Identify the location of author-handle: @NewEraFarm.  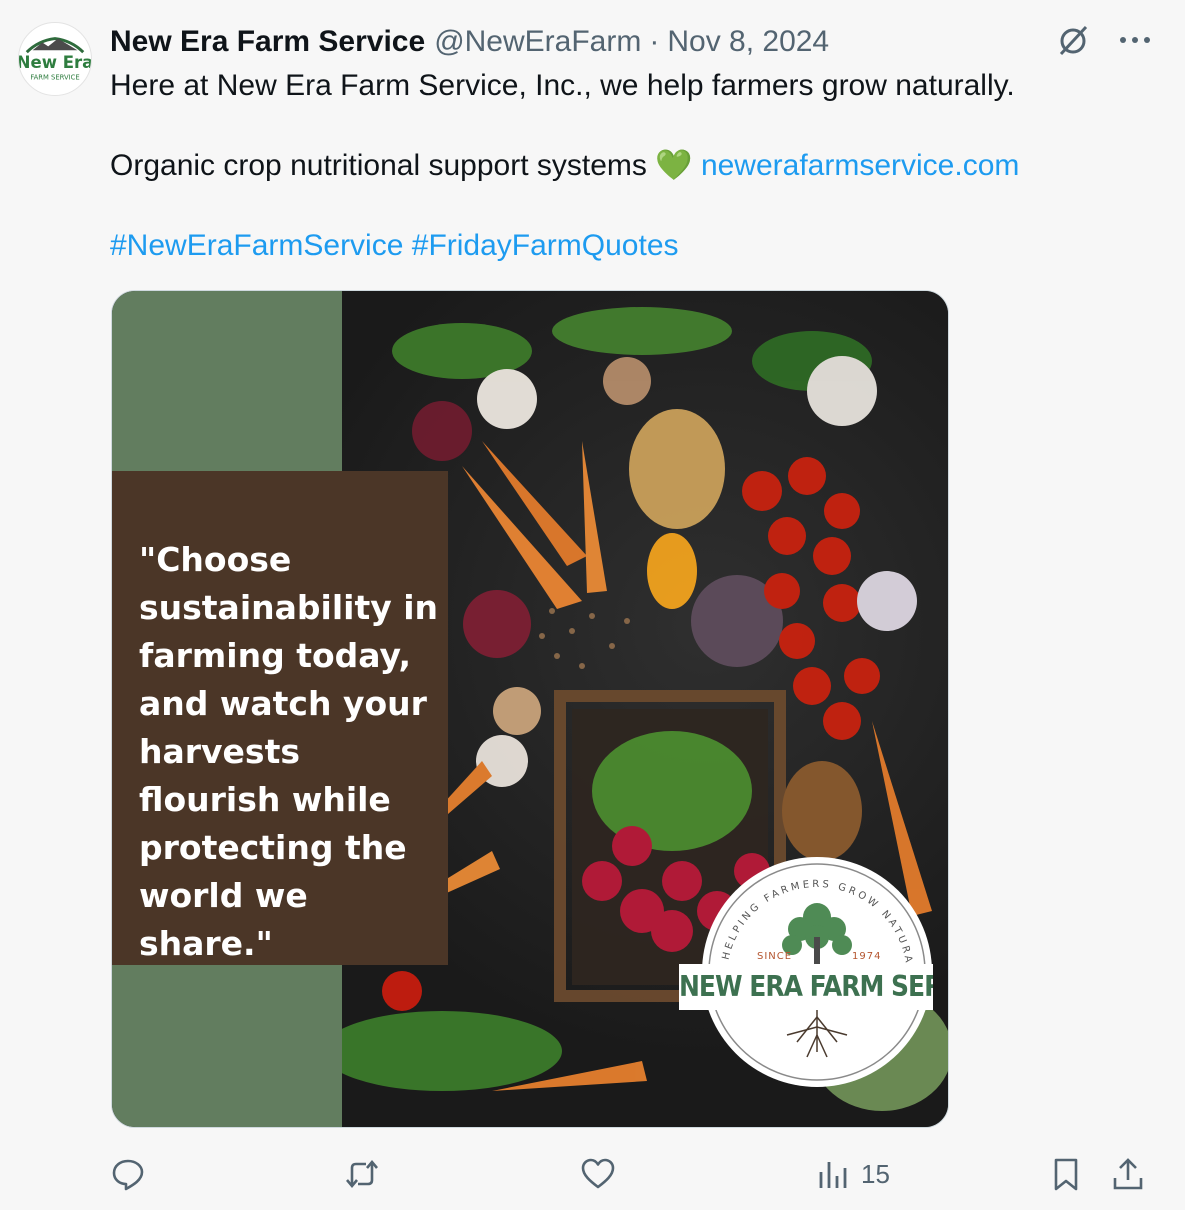
(537, 42).